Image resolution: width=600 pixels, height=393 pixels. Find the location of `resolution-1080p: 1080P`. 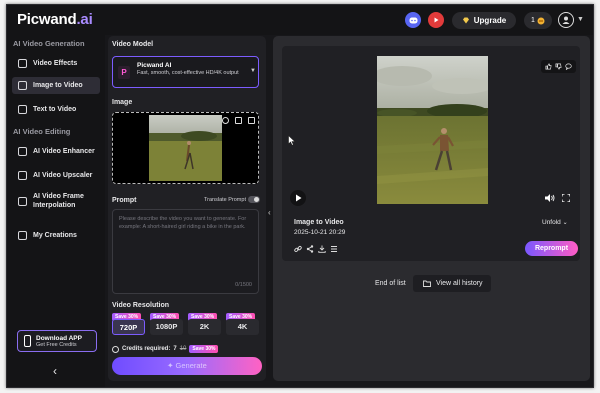

resolution-1080p: 1080P is located at coordinates (166, 327).